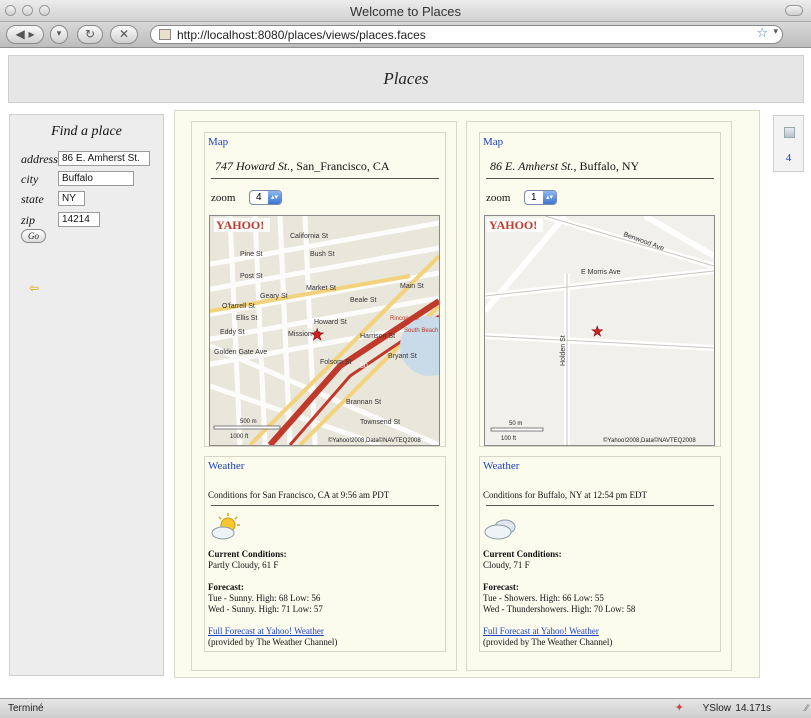  I want to click on zoom-value: 4, so click(259, 197).